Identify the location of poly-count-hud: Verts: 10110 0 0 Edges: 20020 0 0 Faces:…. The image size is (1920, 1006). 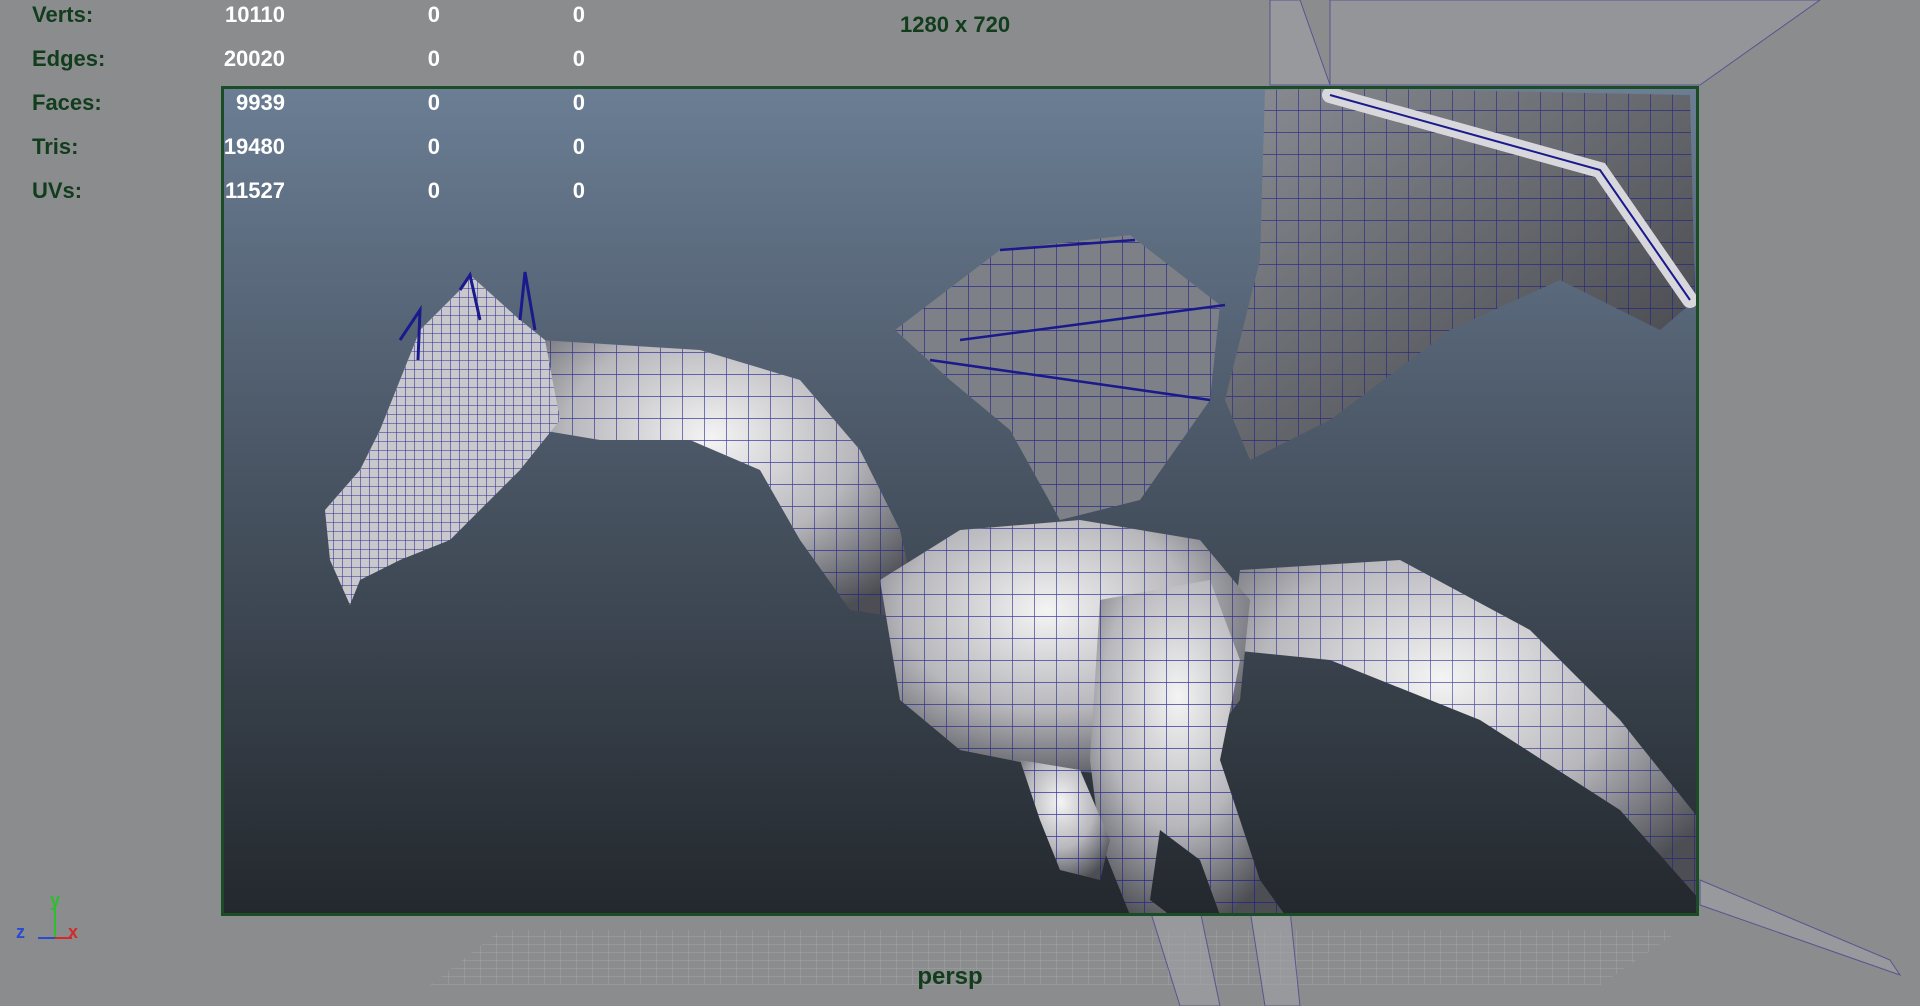
(310, 105).